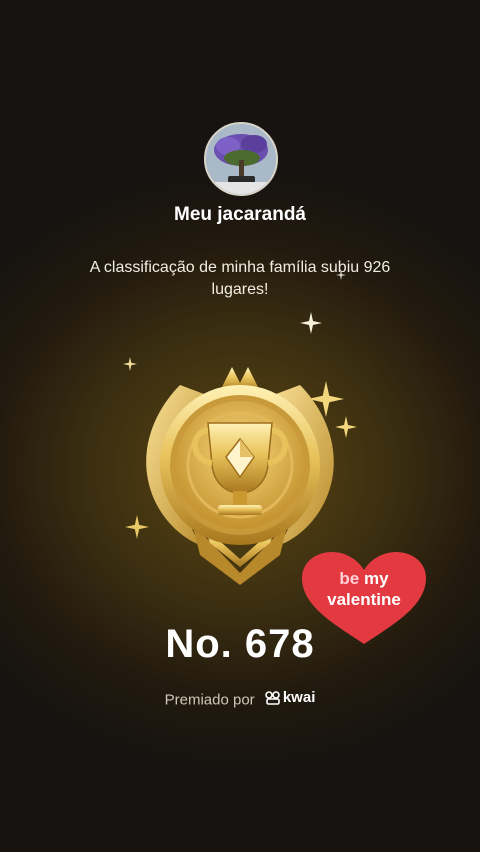  Describe the element at coordinates (240, 214) in the screenshot. I see `profile-name: Meu jacarandá` at that location.